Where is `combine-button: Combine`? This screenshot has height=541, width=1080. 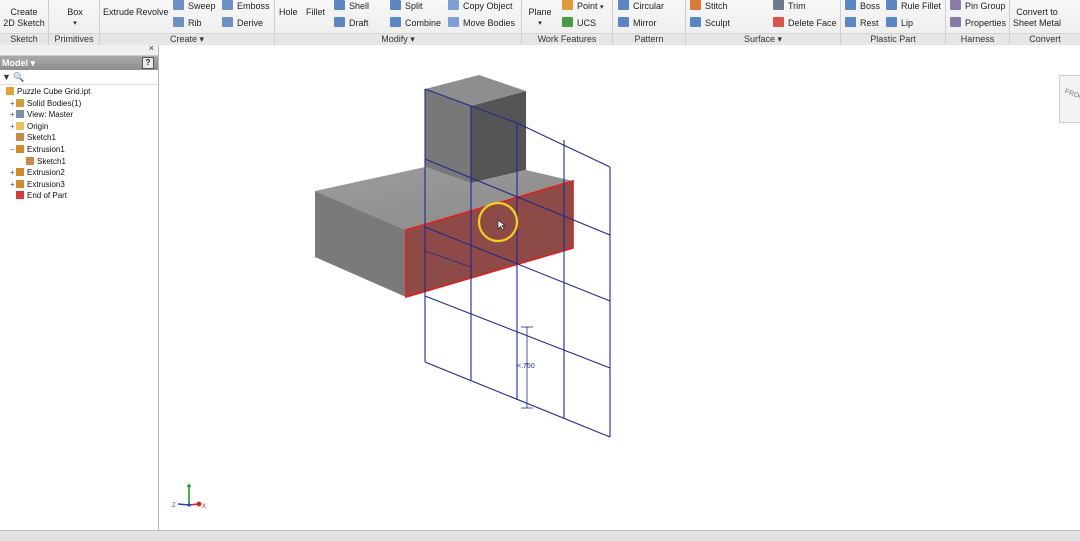 combine-button: Combine is located at coordinates (415, 23).